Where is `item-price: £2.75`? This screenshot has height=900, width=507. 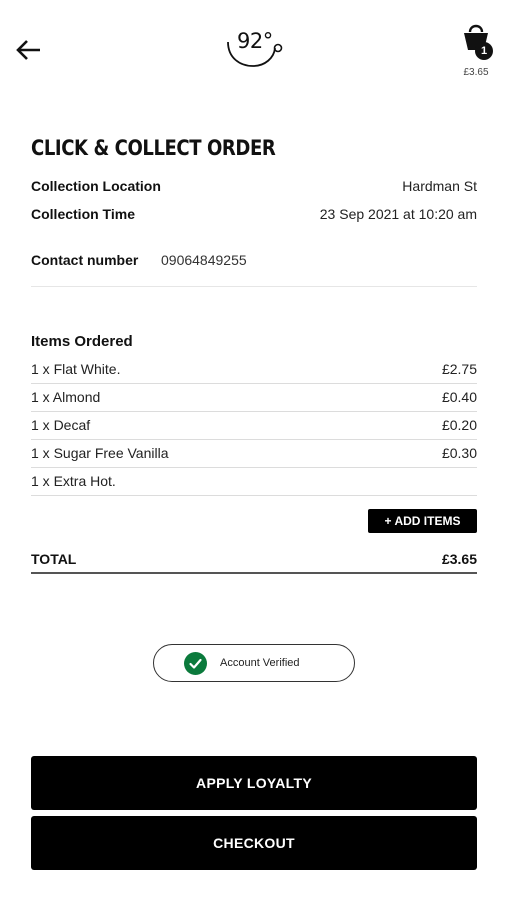
item-price: £2.75 is located at coordinates (459, 369).